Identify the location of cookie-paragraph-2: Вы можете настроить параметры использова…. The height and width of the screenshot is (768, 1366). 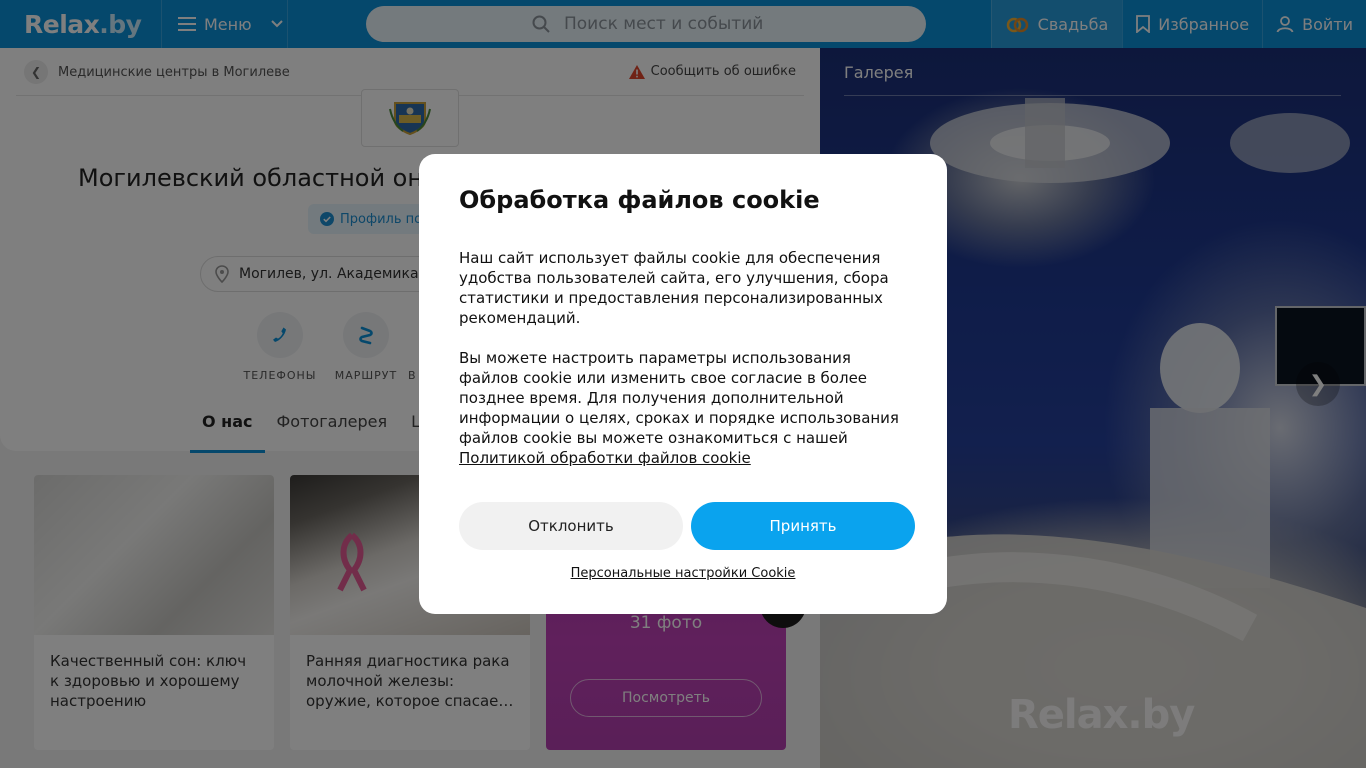
(683, 408).